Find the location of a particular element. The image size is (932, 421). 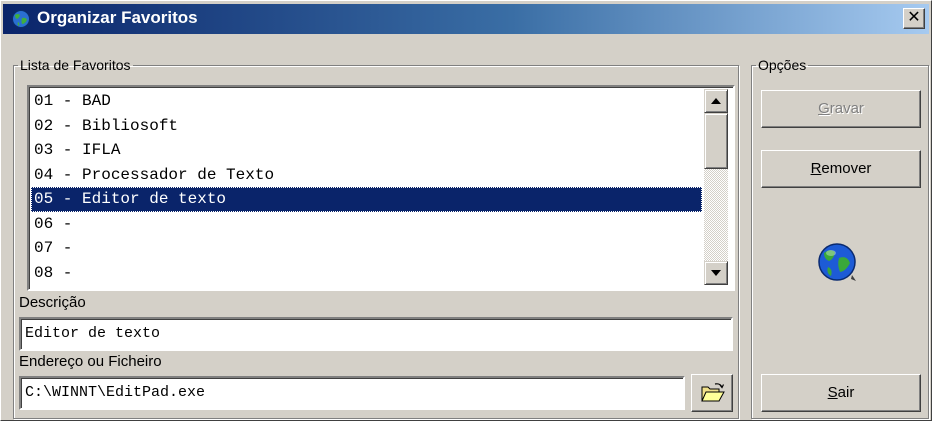

save-accel: G is located at coordinates (824, 108).